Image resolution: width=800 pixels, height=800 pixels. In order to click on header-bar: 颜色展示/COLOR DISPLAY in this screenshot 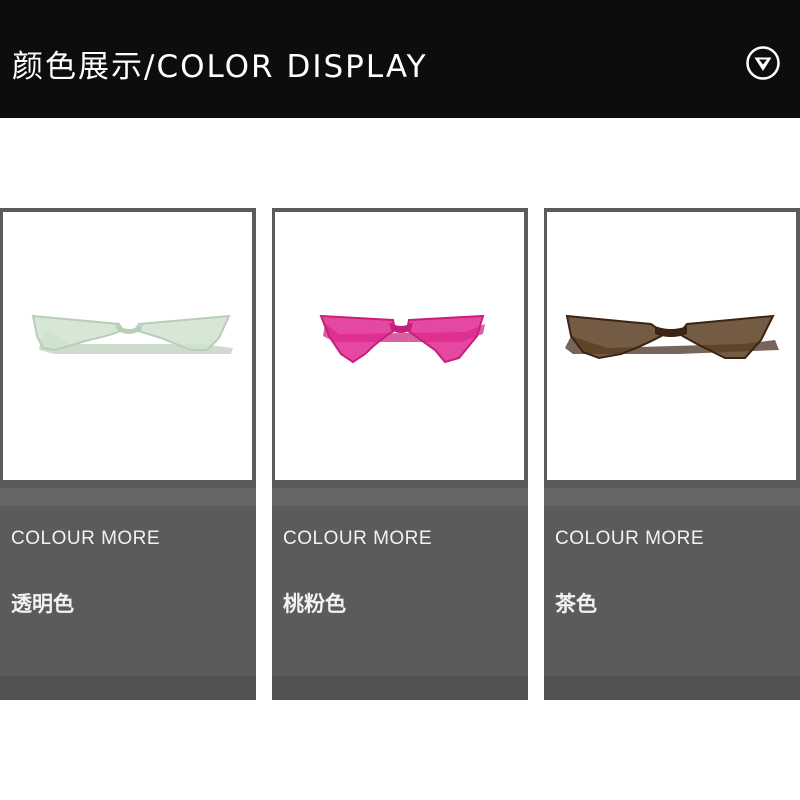, I will do `click(400, 59)`.